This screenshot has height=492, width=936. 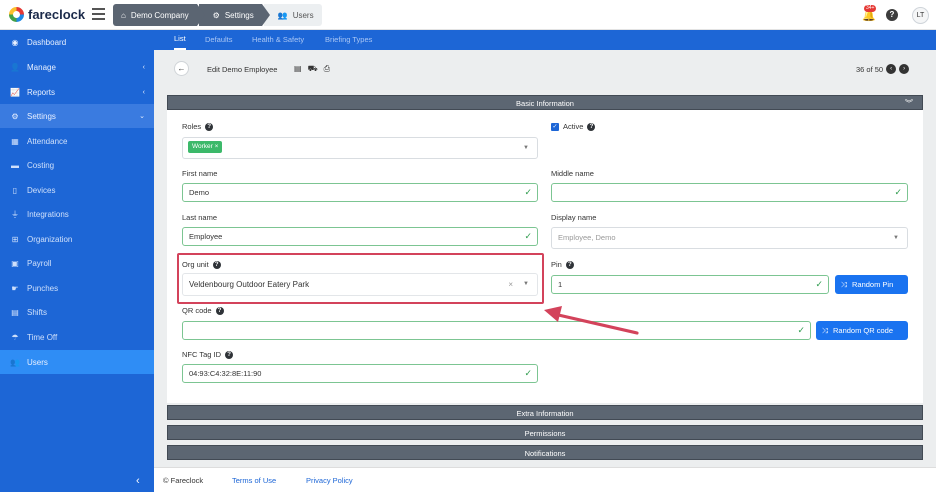 I want to click on section-title: Permissions, so click(x=545, y=433).